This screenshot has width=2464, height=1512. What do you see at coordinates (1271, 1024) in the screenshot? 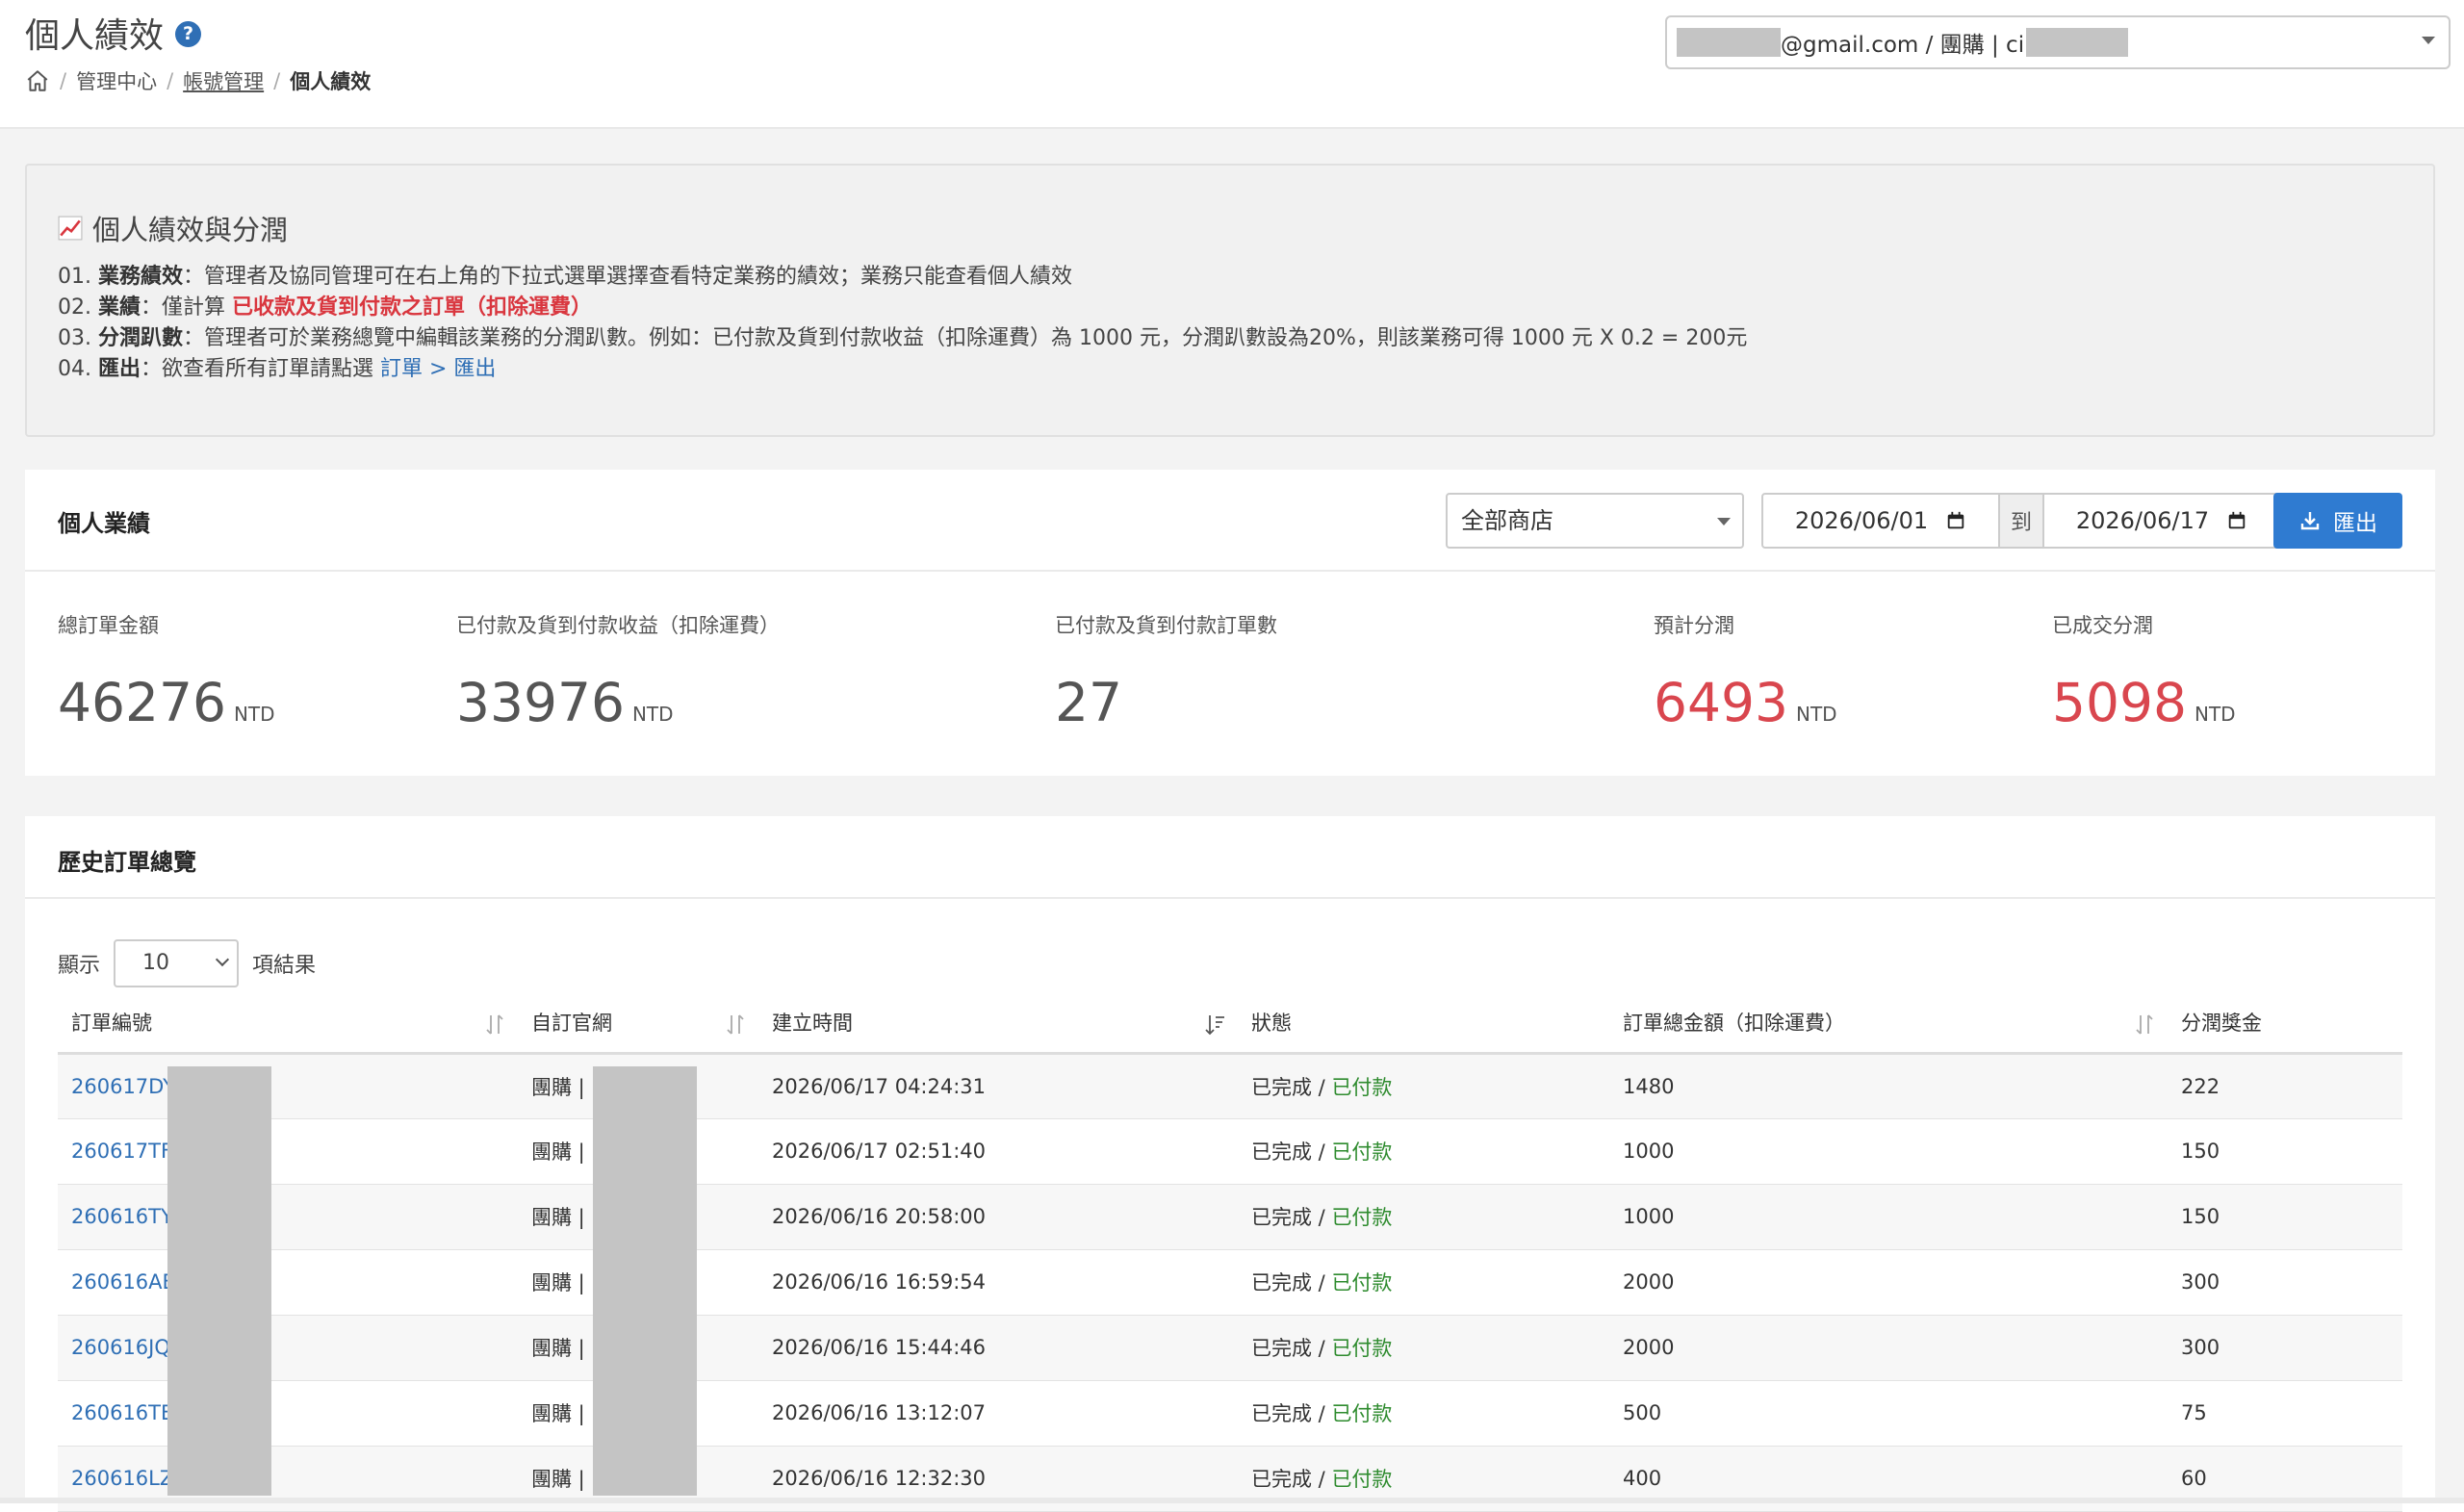
I see `column-header-label: 狀態` at bounding box center [1271, 1024].